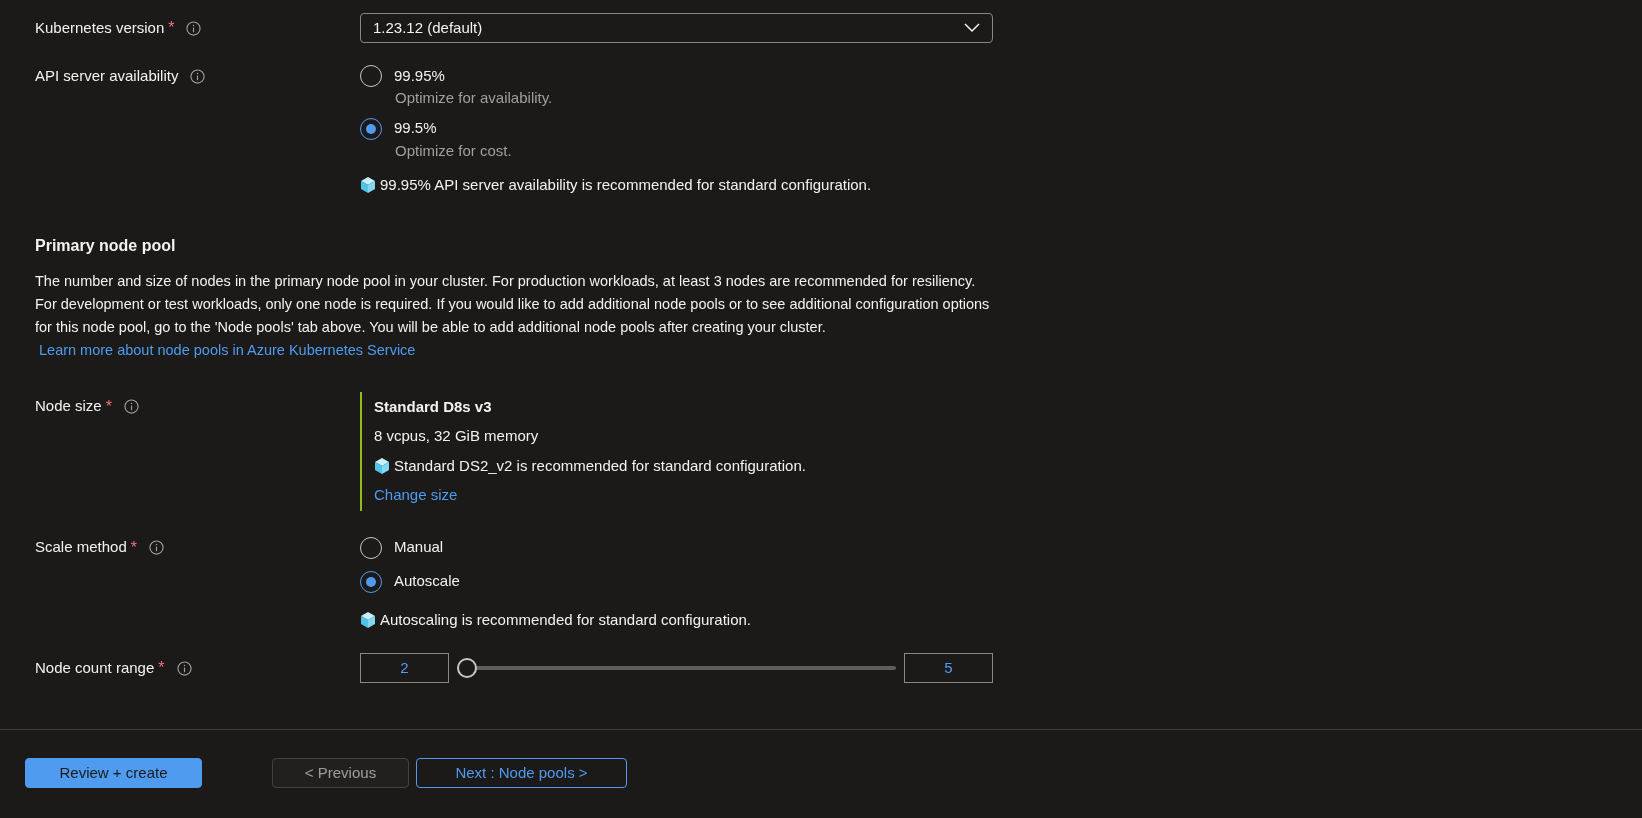 Image resolution: width=1642 pixels, height=818 pixels. I want to click on section-description: The number and size of nodes in the primary node pool in your cluster. For production workloads, at least 3 nodes are recommended for resiliency. For development or test workloads, only one node is required. If you would like to add additional node pools or to see additional configuration options for this node pool, go to the 'Node pools' tab above. You will be able to add additional node pools after creating your cluster. Learn more about node pools in Azure Kubernetes Service, so click(513, 315).